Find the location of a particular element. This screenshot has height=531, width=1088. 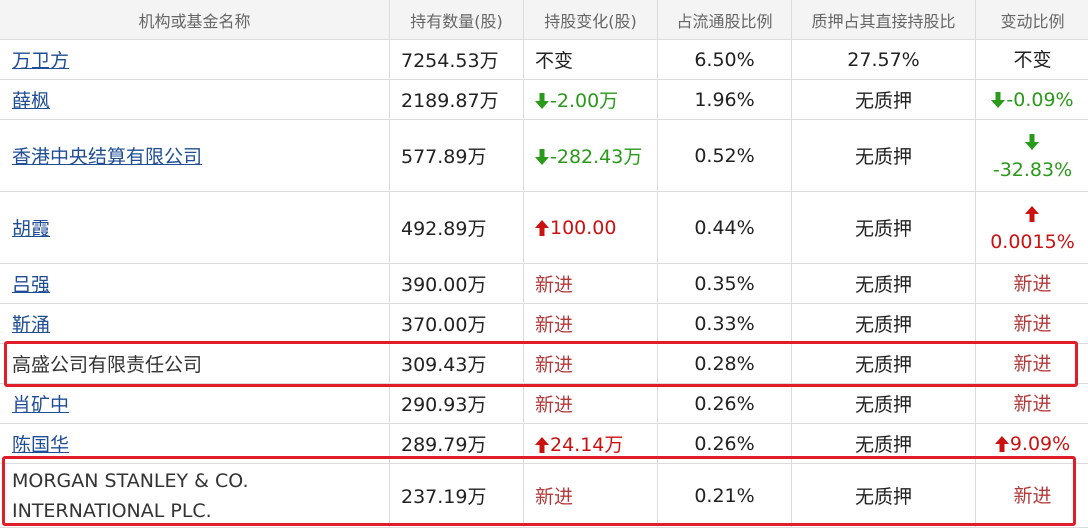

change-ratio-cell: 0.0015% is located at coordinates (1031, 227).